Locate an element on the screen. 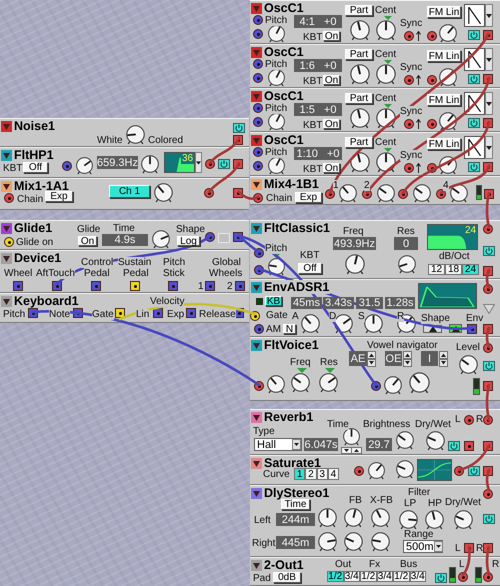 Image resolution: width=500 pixels, height=586 pixels. toggle-button: Exp is located at coordinates (308, 197).